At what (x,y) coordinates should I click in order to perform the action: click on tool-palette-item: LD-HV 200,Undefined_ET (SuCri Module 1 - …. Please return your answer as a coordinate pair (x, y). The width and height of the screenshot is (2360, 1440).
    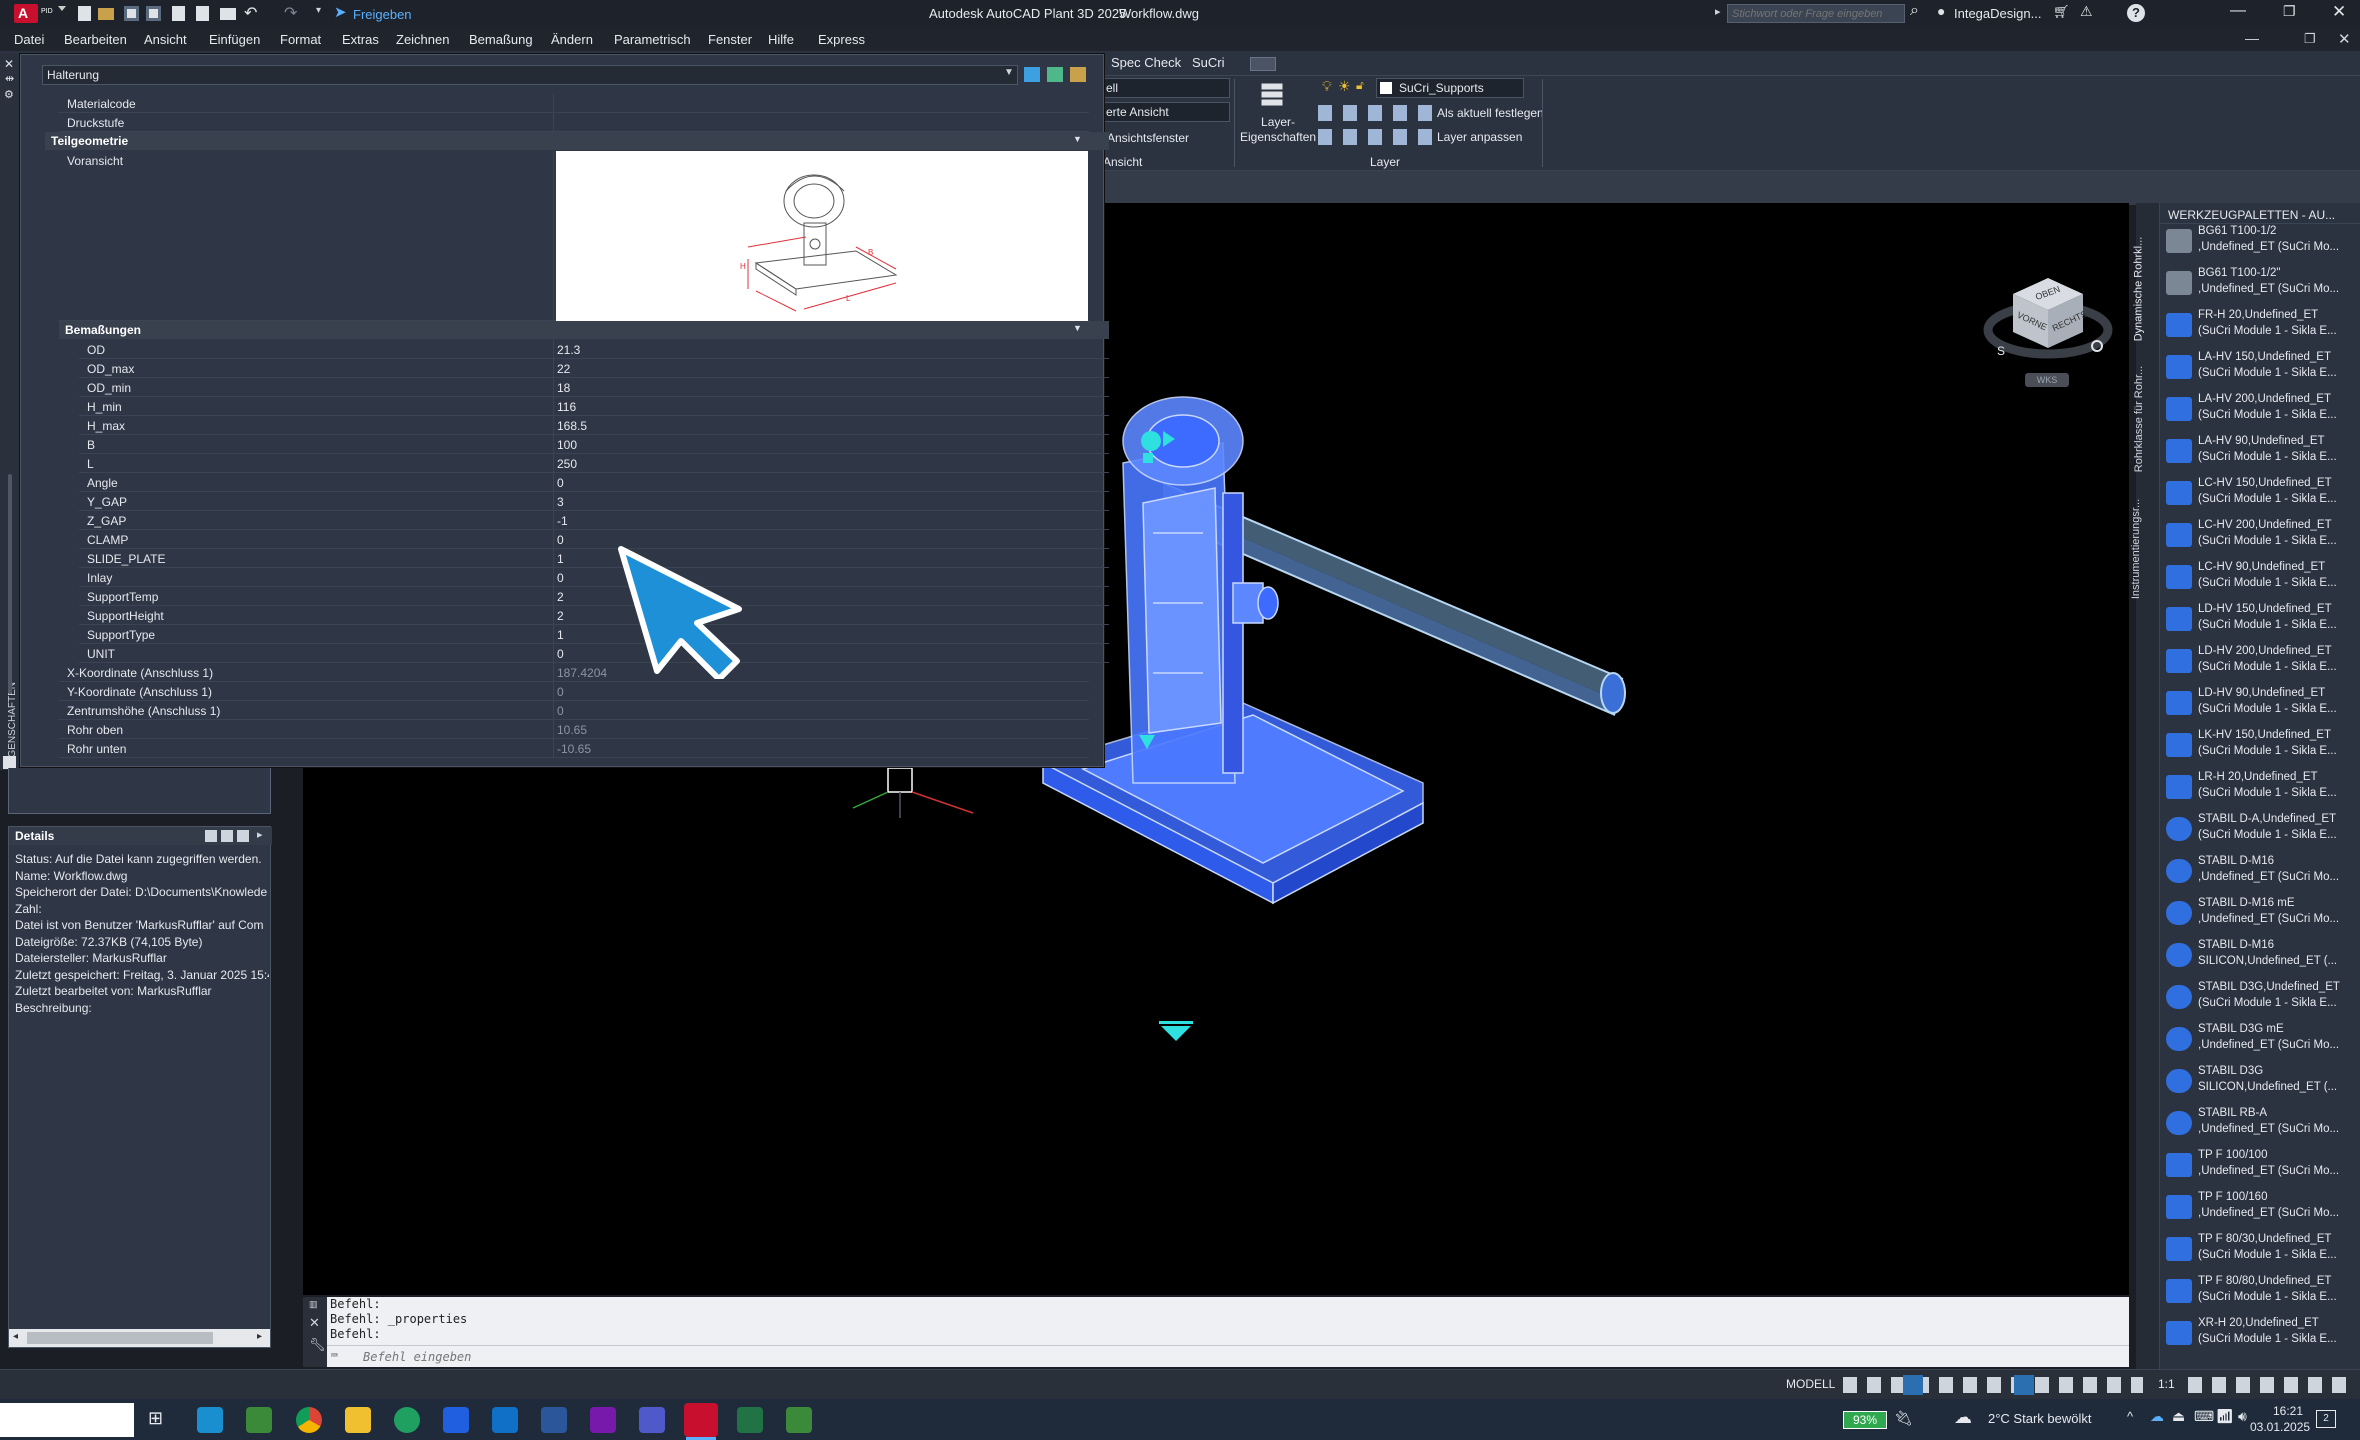
    Looking at the image, I should click on (2261, 662).